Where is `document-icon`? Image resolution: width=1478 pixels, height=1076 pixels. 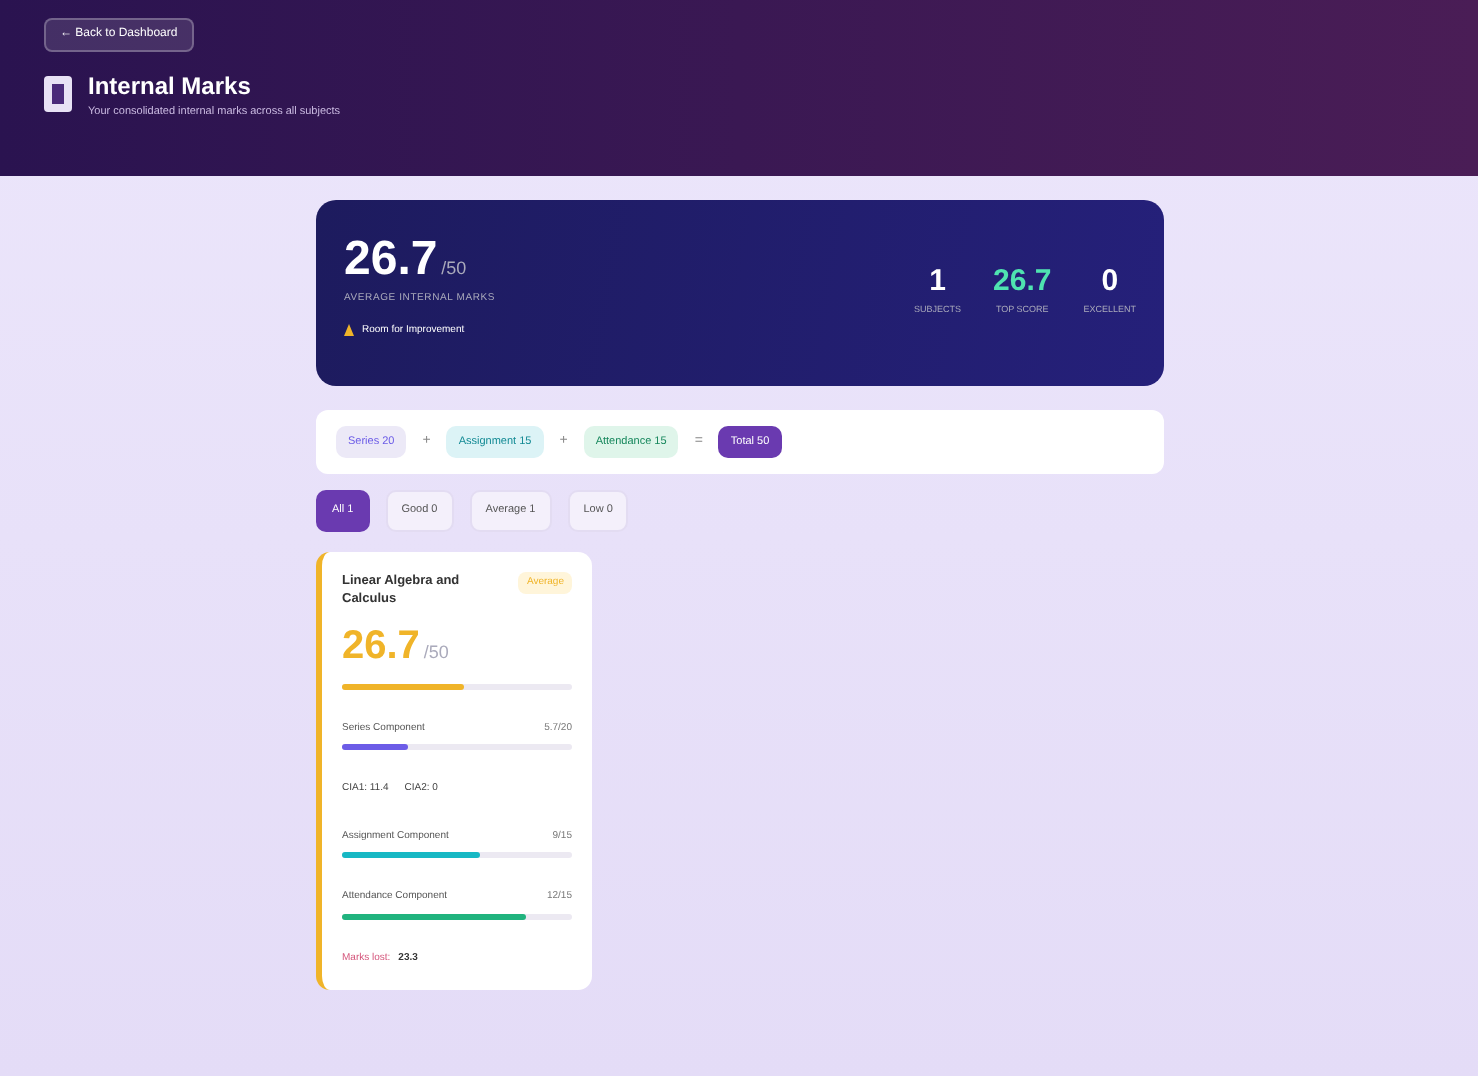
document-icon is located at coordinates (58, 94).